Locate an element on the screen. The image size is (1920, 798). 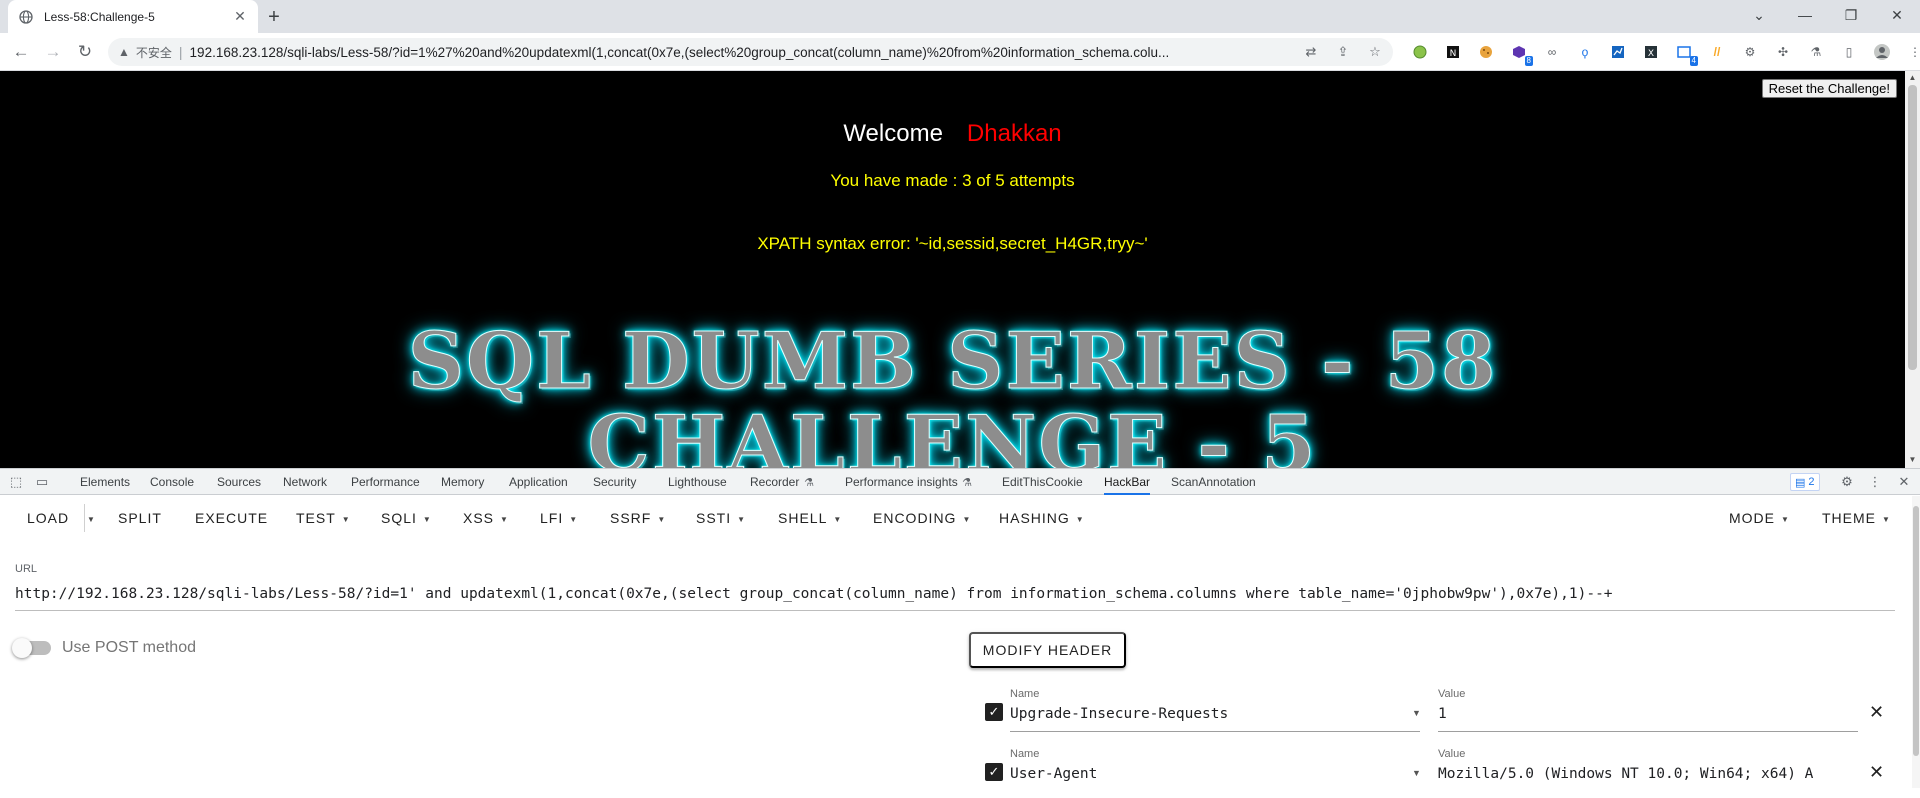
theme-menu: THEME ▼ is located at coordinates (1856, 518).